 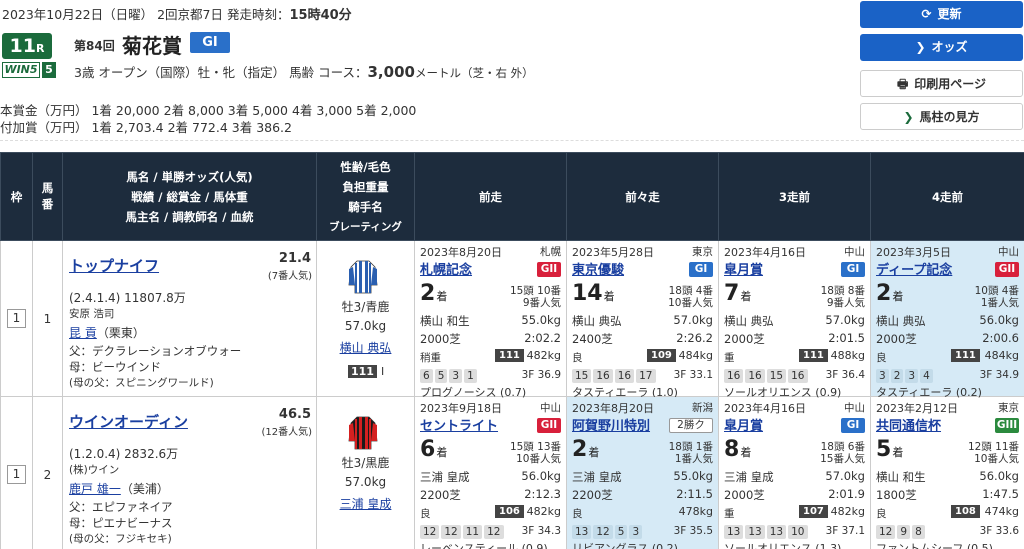 I want to click on trainer-link: 鹿戸 雄一, so click(x=95, y=489).